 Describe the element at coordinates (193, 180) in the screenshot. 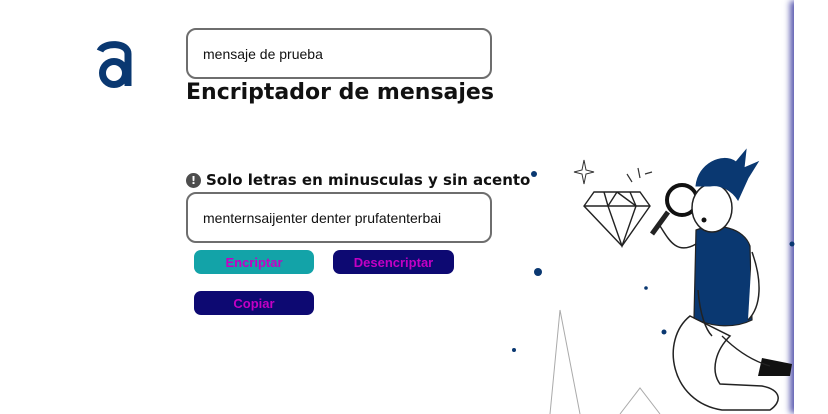

I see `exclamation-circle-icon: !` at that location.